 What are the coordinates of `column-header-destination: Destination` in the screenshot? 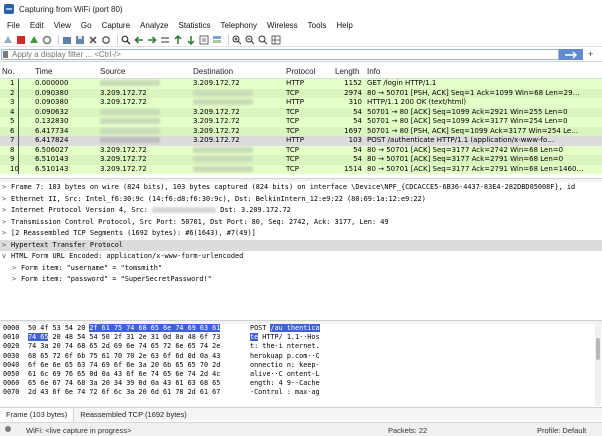 It's located at (213, 71).